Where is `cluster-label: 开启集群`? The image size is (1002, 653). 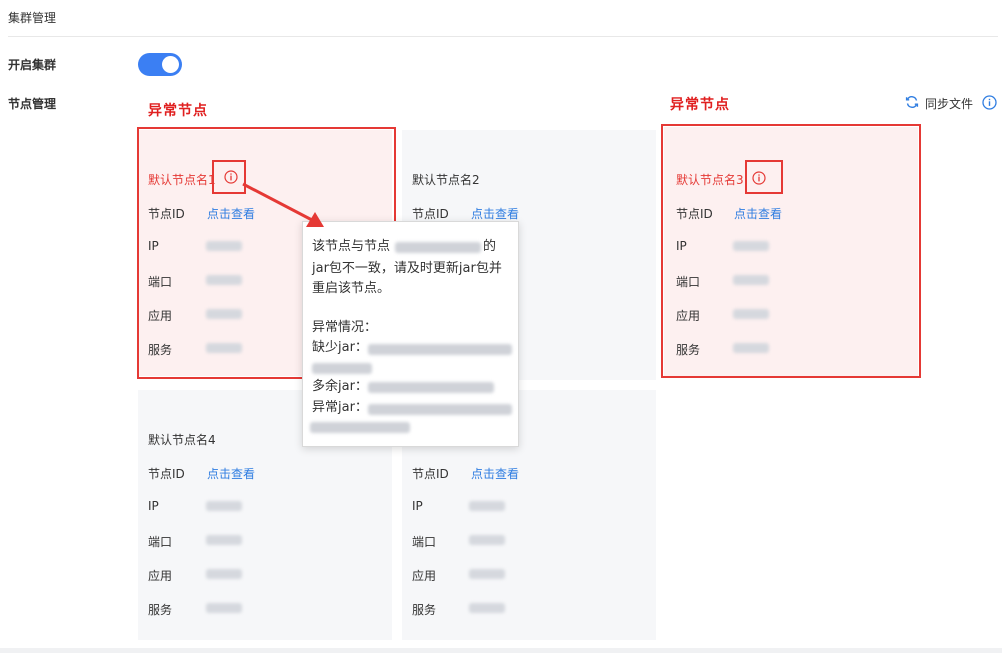 cluster-label: 开启集群 is located at coordinates (32, 65).